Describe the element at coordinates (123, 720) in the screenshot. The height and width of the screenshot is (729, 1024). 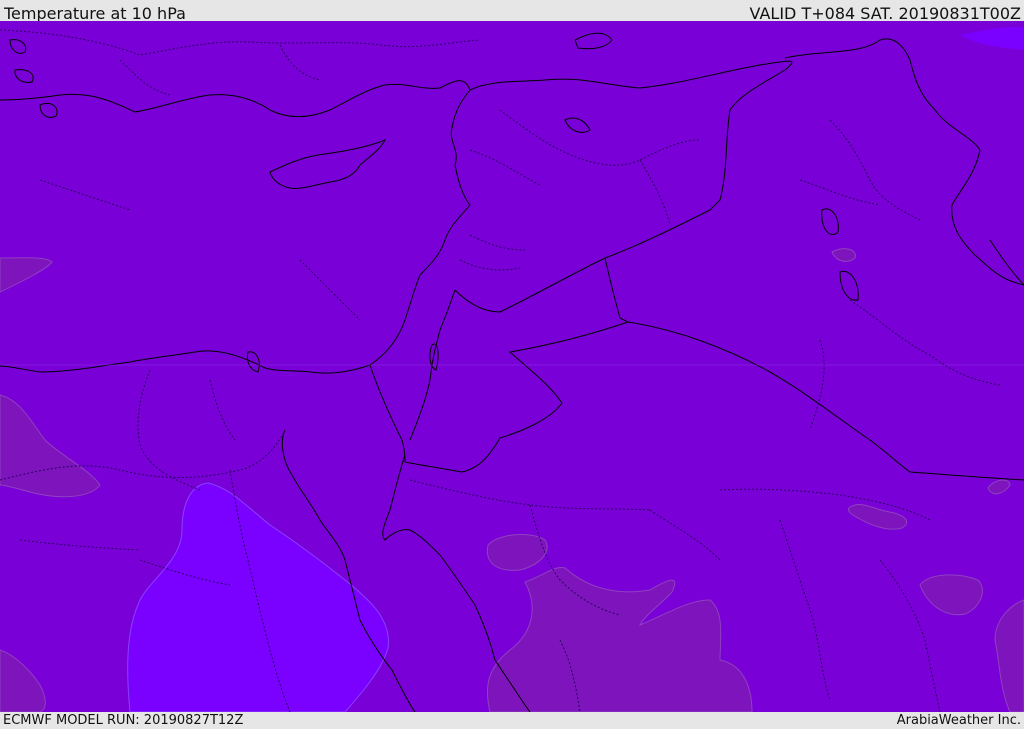
I see `model-run: ECMWF MODEL RUN: 20190827T12Z` at that location.